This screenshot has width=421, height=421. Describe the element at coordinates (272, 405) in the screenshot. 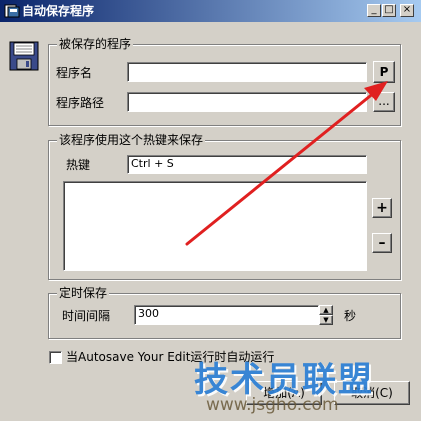

I see `watermark-url: www.jsgho.com` at that location.